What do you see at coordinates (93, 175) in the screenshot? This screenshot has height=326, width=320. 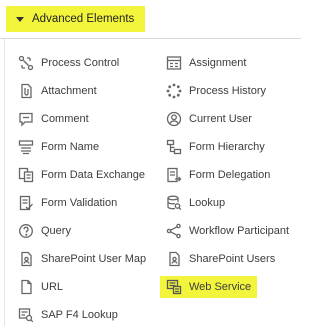 I see `element-label: Form Data Exchange` at bounding box center [93, 175].